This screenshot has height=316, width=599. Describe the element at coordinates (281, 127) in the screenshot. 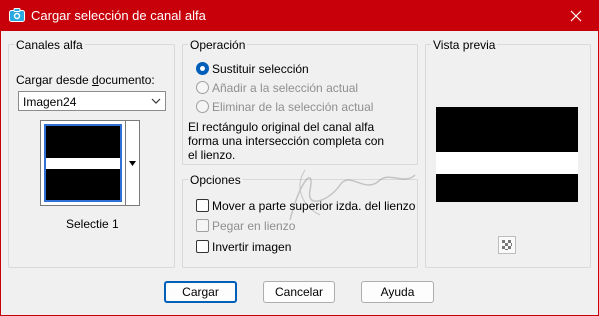

I see `operation-description-line-1: El rectángulo original del canal alfa` at that location.